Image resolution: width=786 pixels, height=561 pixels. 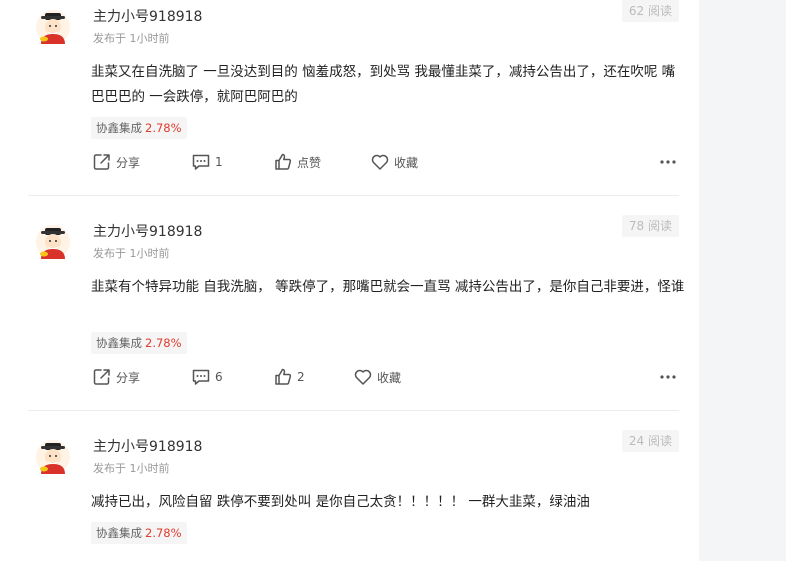 I want to click on like-label: 点赞, so click(x=309, y=162).